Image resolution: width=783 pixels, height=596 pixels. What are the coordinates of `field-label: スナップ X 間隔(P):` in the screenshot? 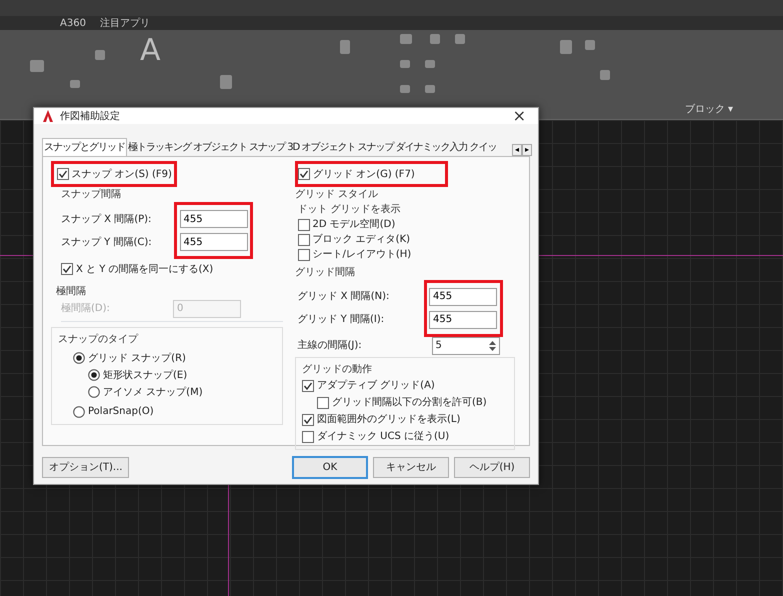 It's located at (106, 219).